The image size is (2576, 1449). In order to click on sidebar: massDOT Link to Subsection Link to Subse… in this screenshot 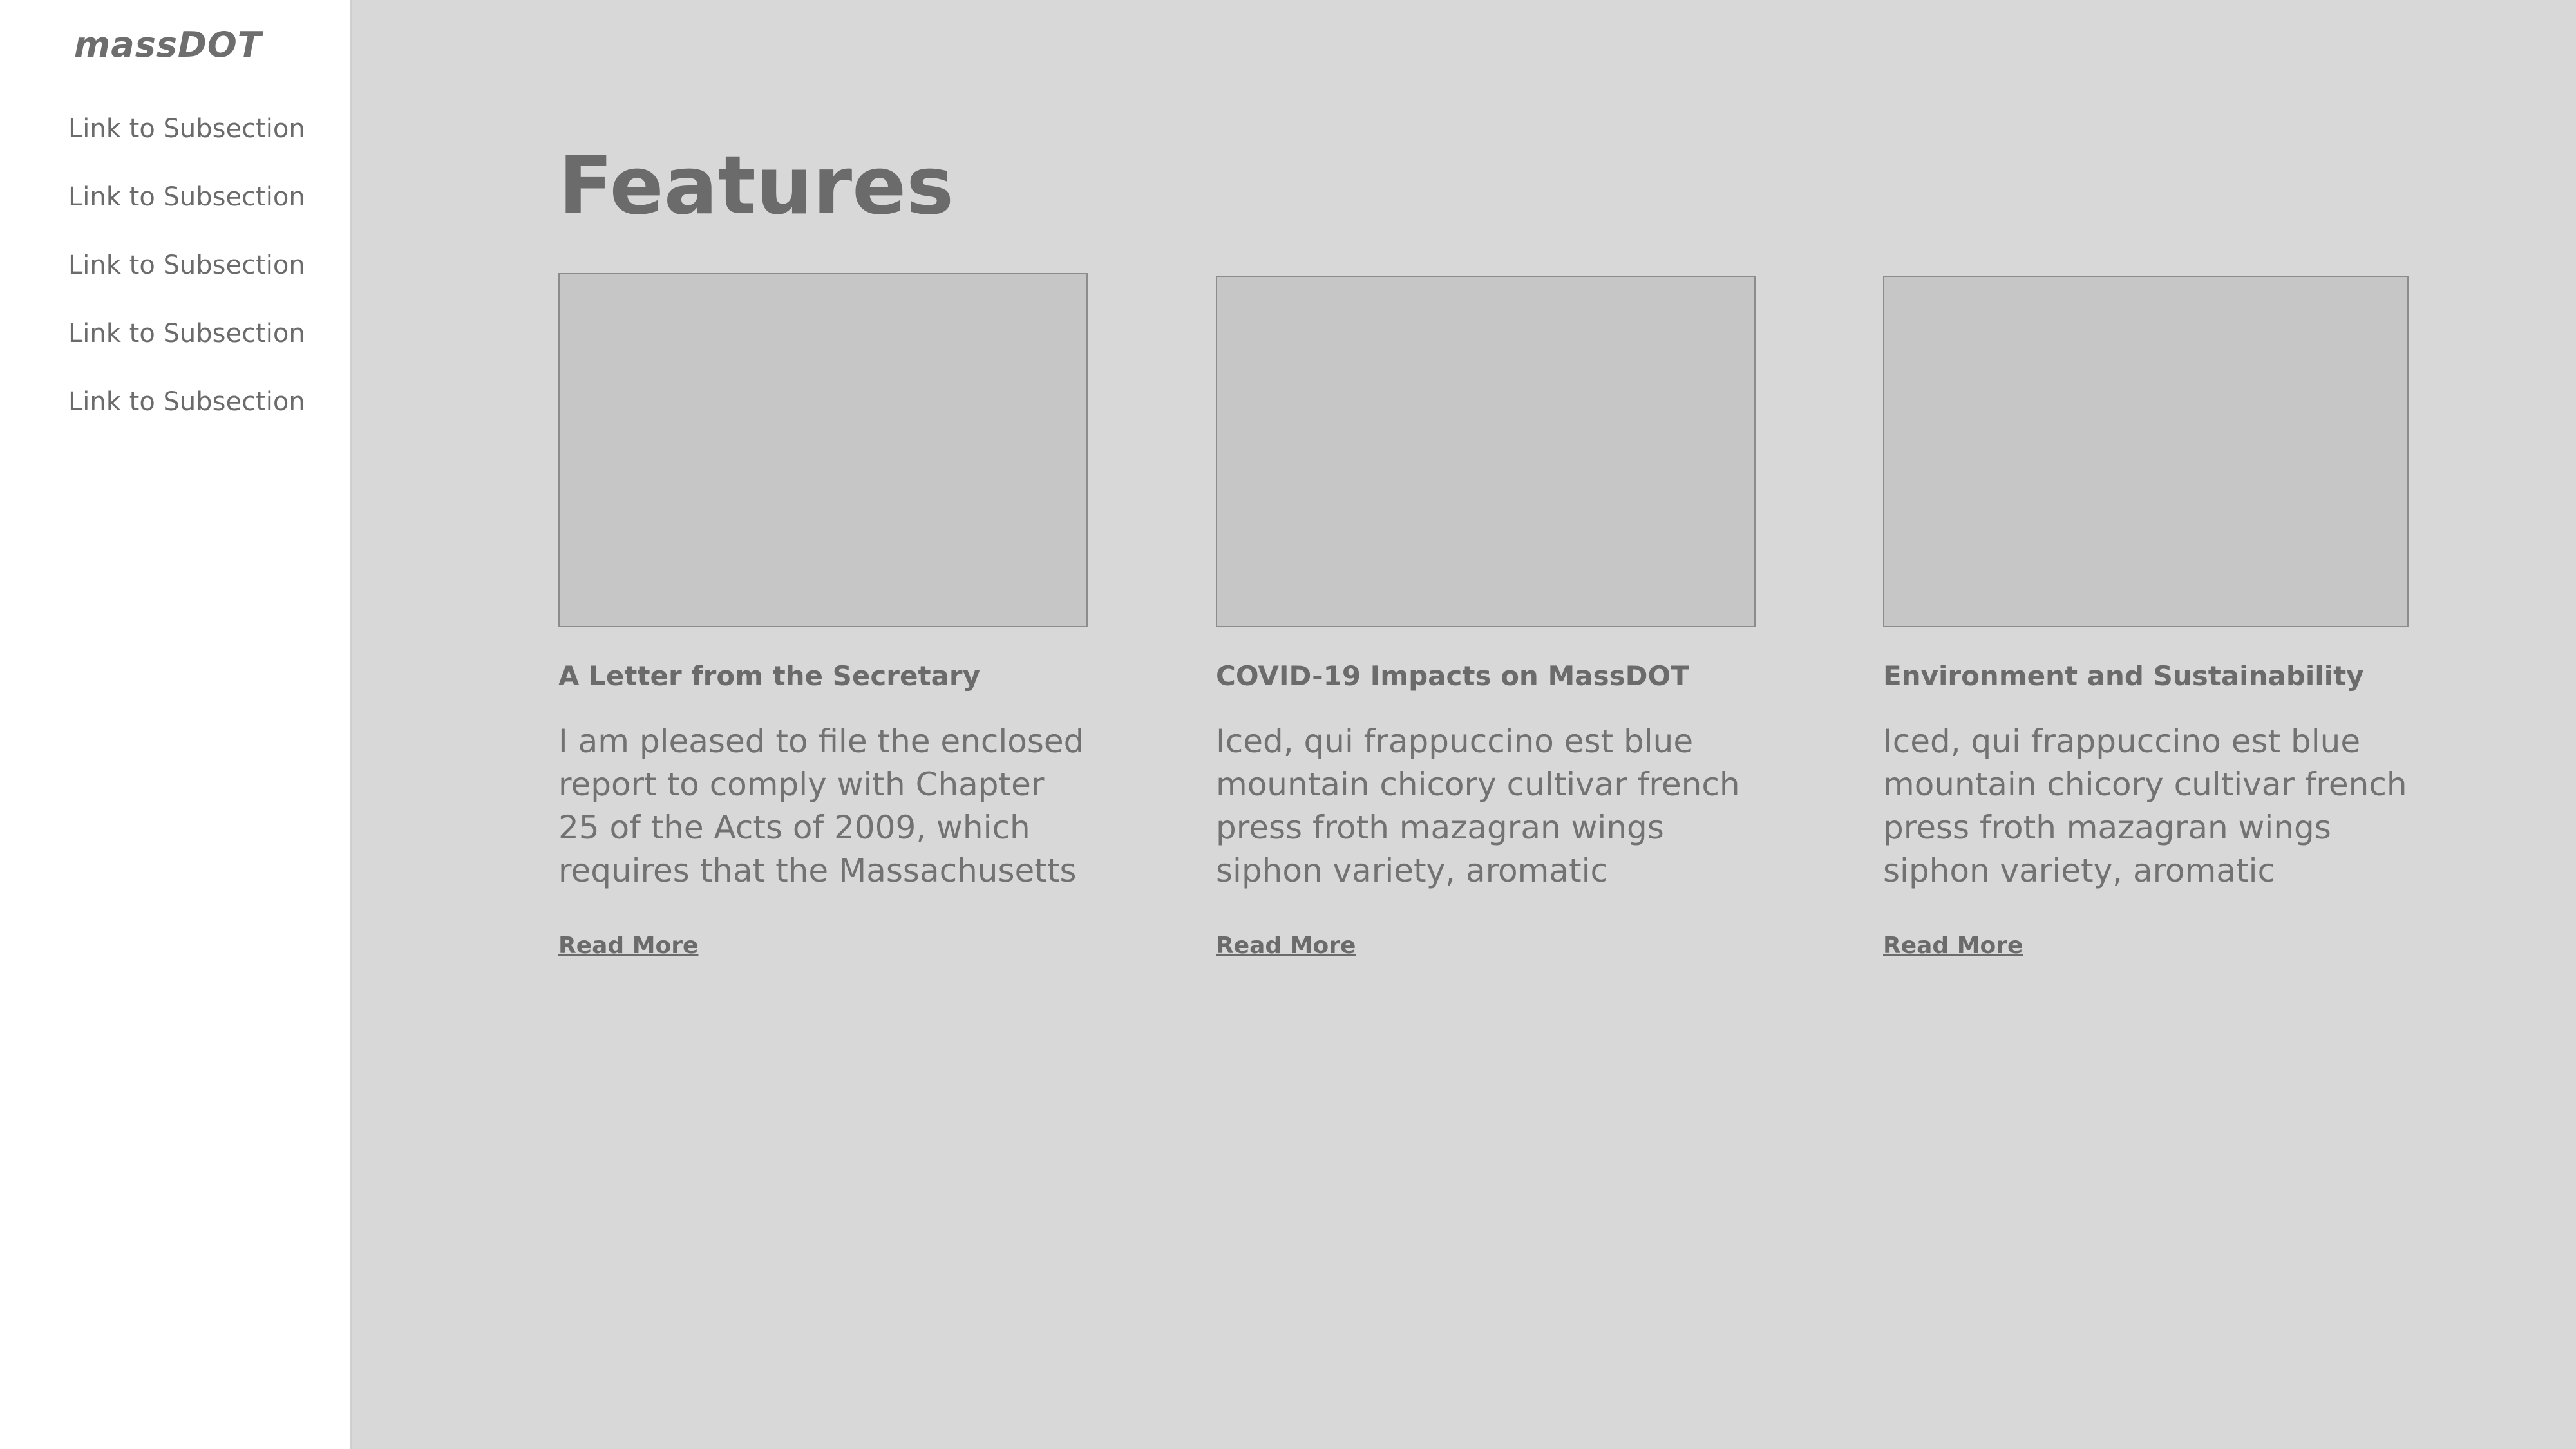, I will do `click(176, 724)`.